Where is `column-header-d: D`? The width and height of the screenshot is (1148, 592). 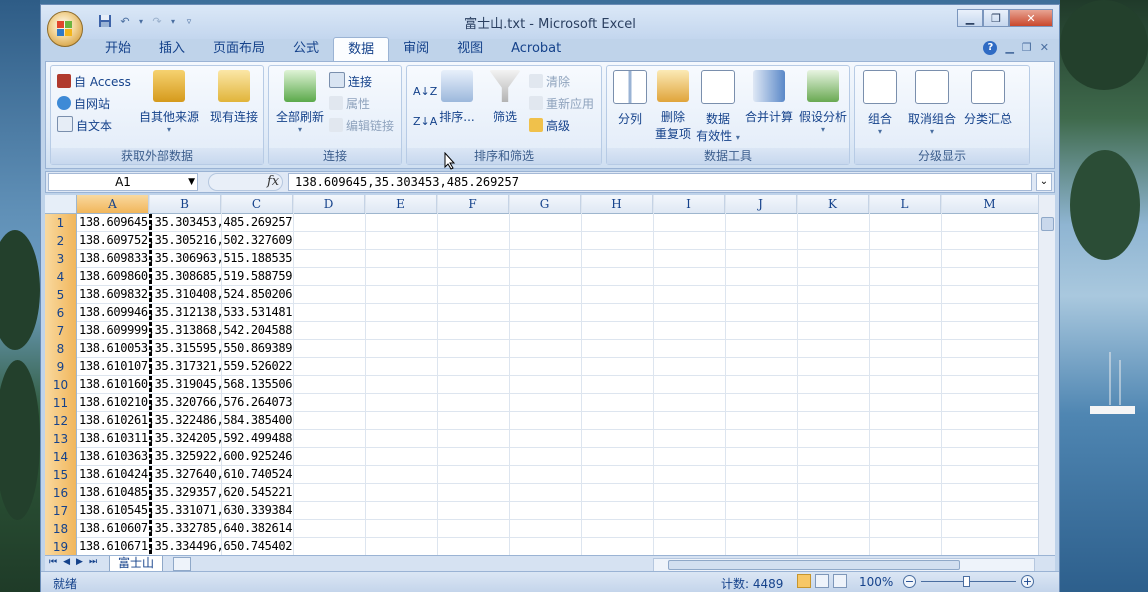 column-header-d: D is located at coordinates (329, 204).